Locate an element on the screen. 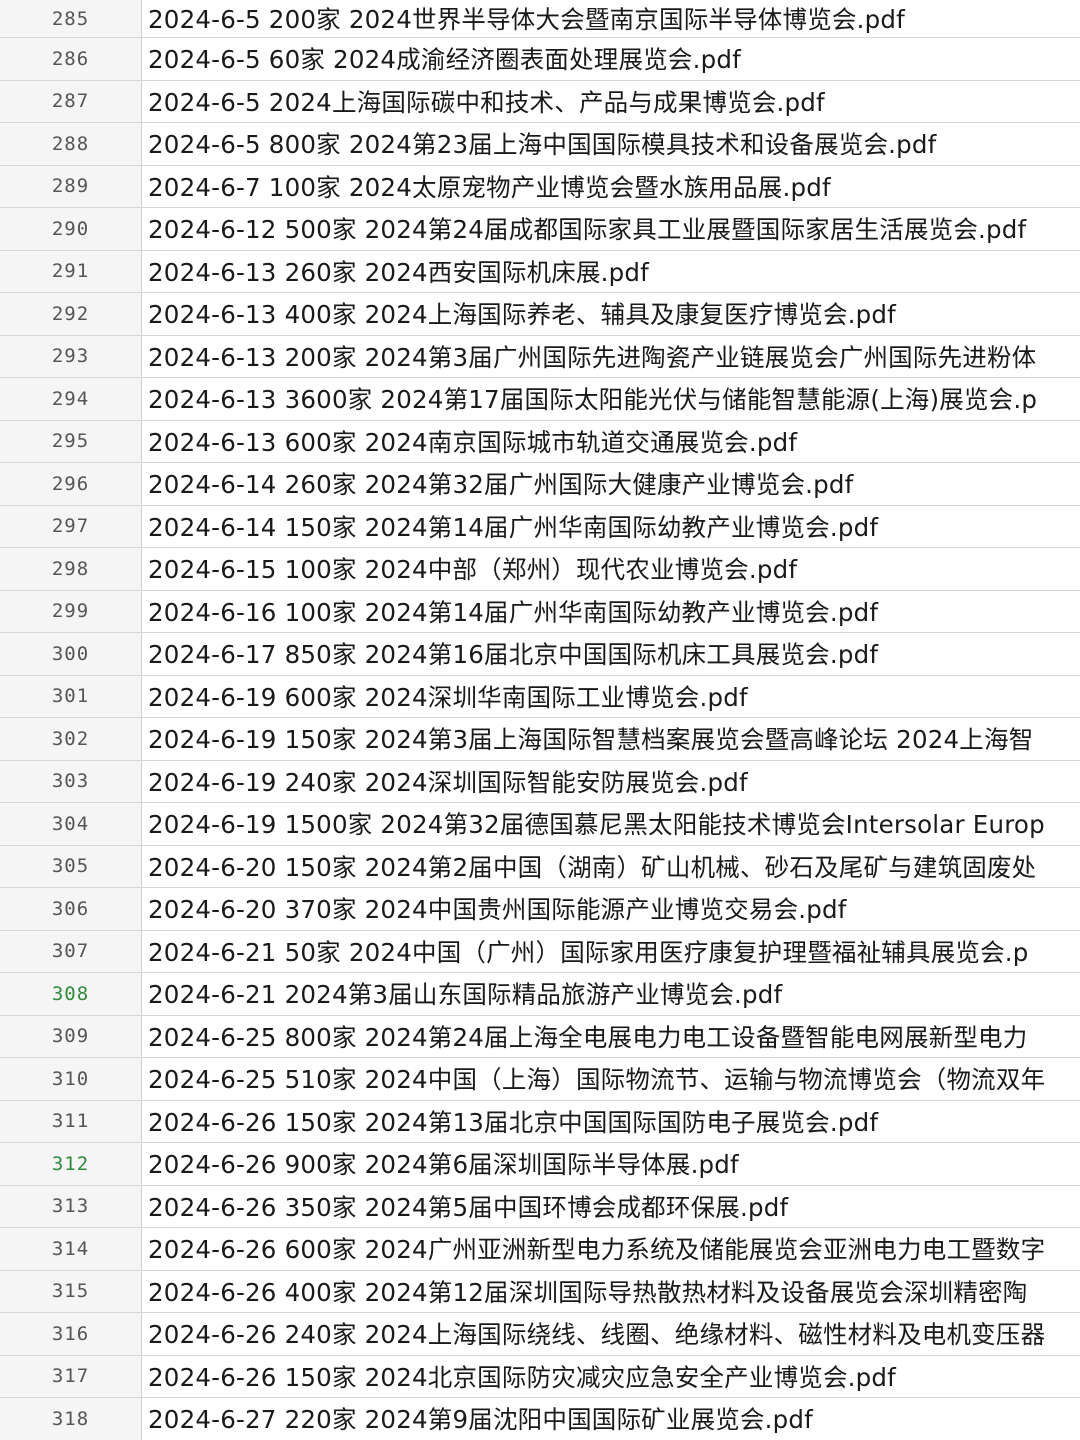 This screenshot has height=1440, width=1080. row-number: 312 is located at coordinates (71, 1164).